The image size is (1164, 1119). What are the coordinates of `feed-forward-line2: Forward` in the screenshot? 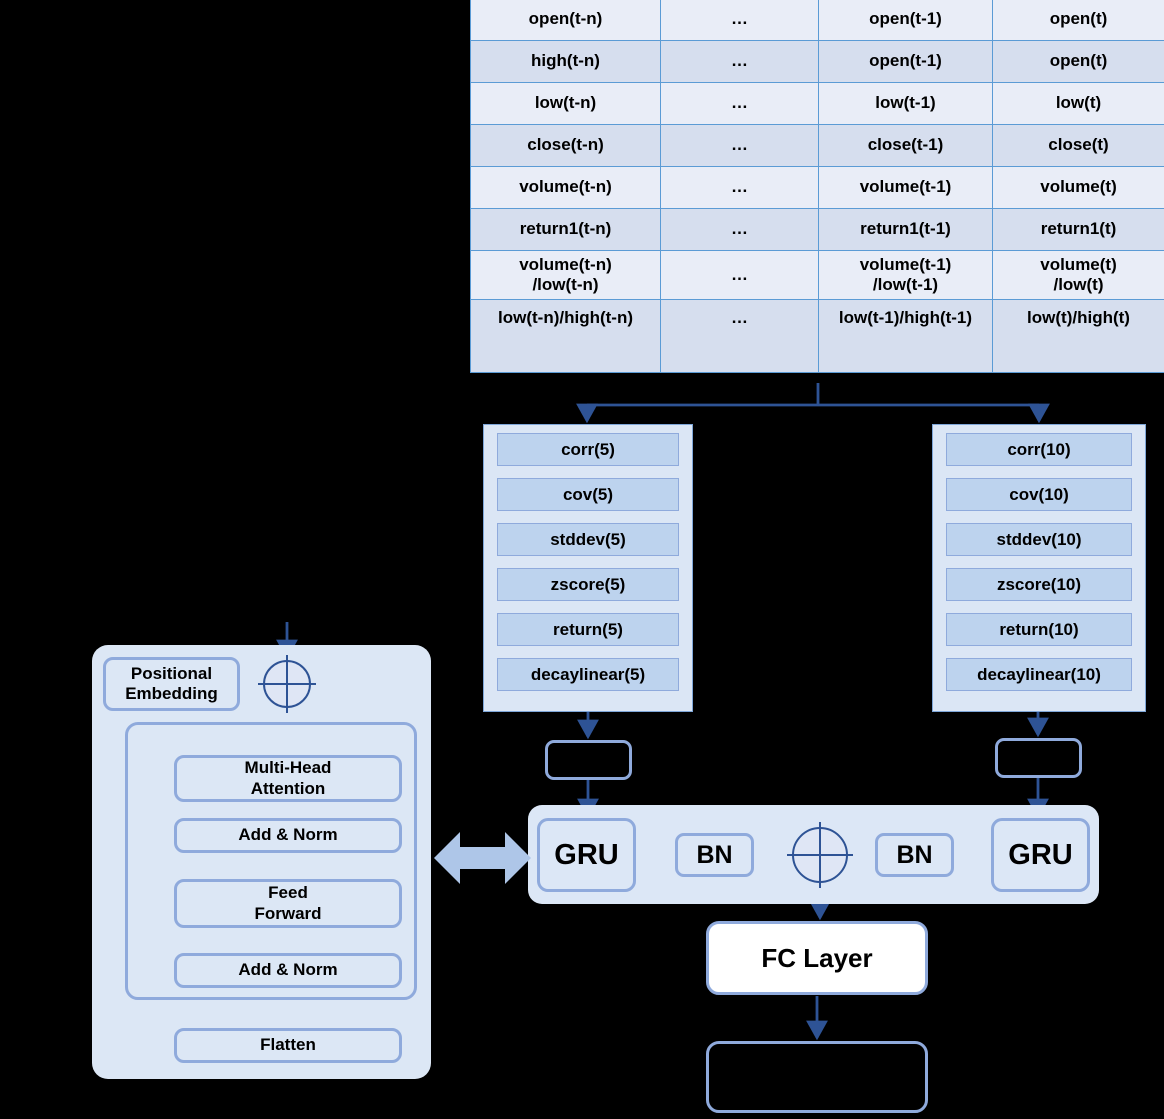 It's located at (288, 913).